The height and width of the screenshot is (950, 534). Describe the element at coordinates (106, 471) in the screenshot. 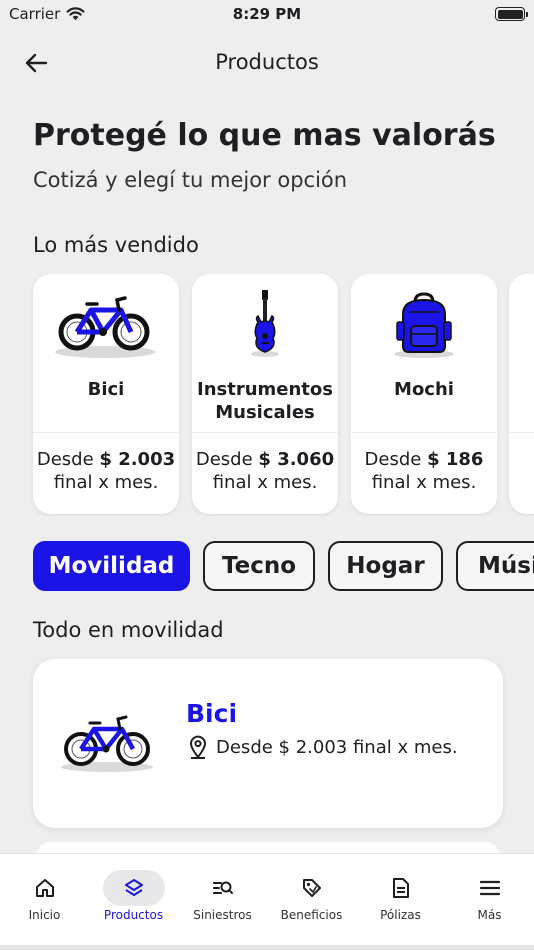

I see `card-price: Desde $ 2.003 final x mes.` at that location.